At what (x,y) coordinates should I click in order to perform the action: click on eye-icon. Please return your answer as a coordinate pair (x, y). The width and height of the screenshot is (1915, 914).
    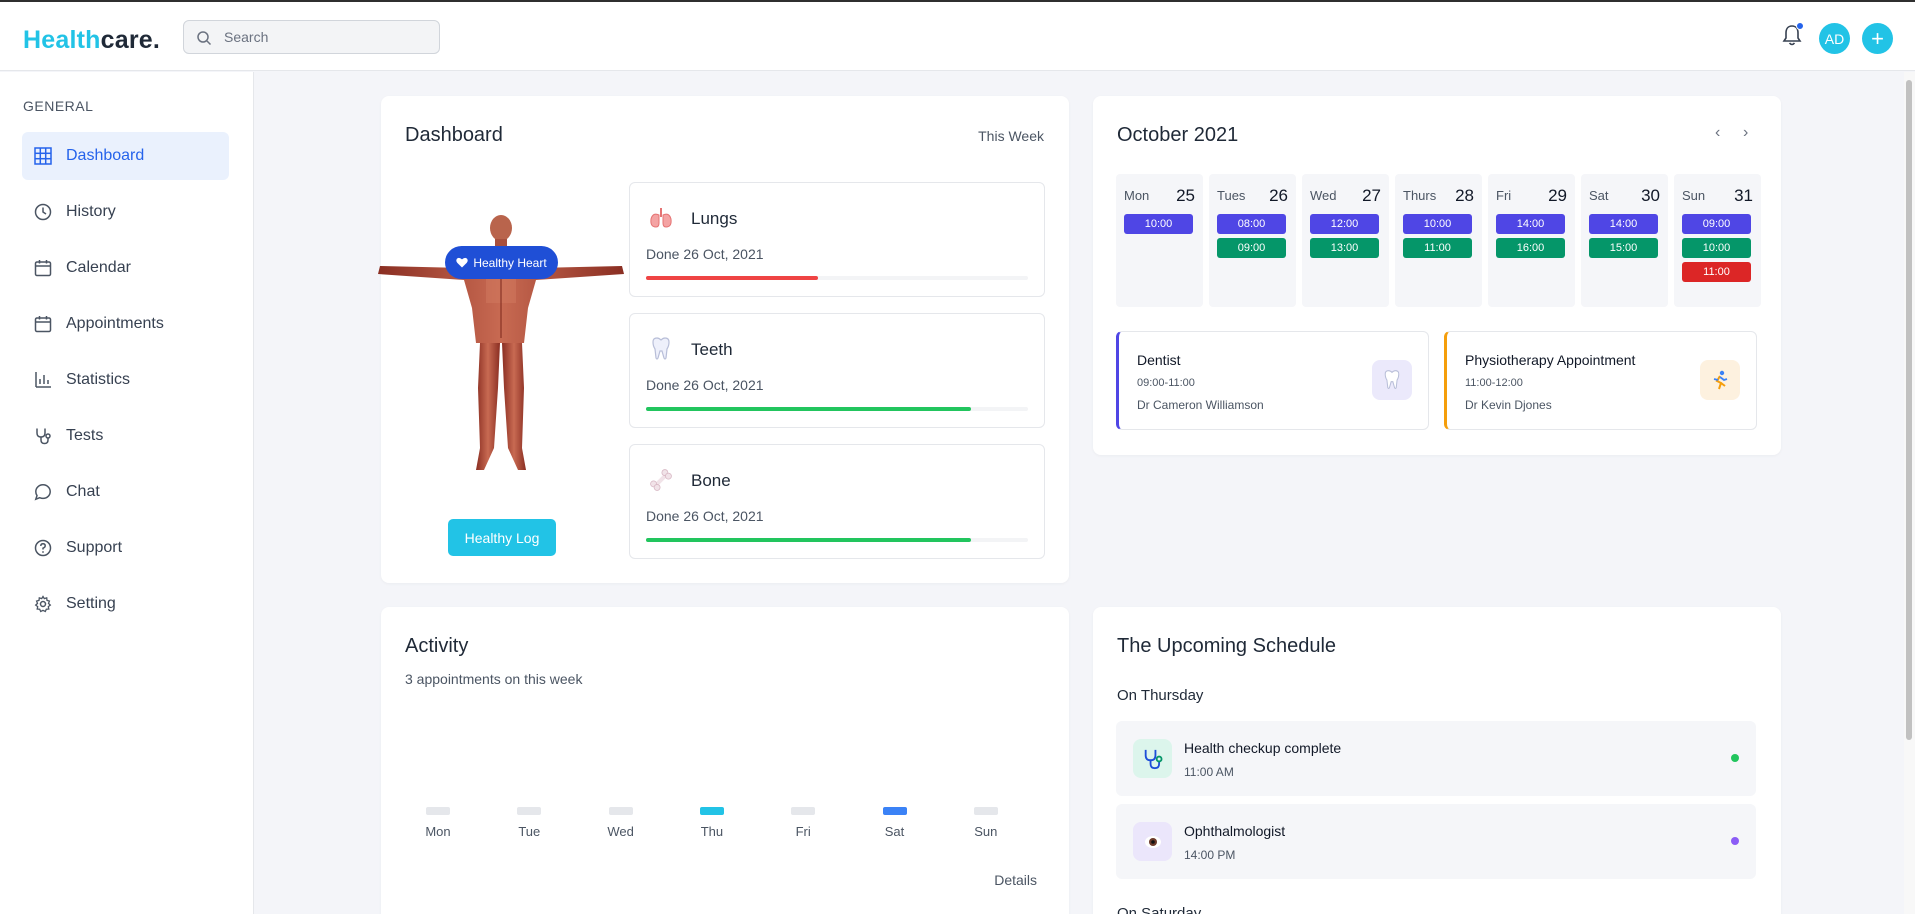
    Looking at the image, I should click on (1152, 841).